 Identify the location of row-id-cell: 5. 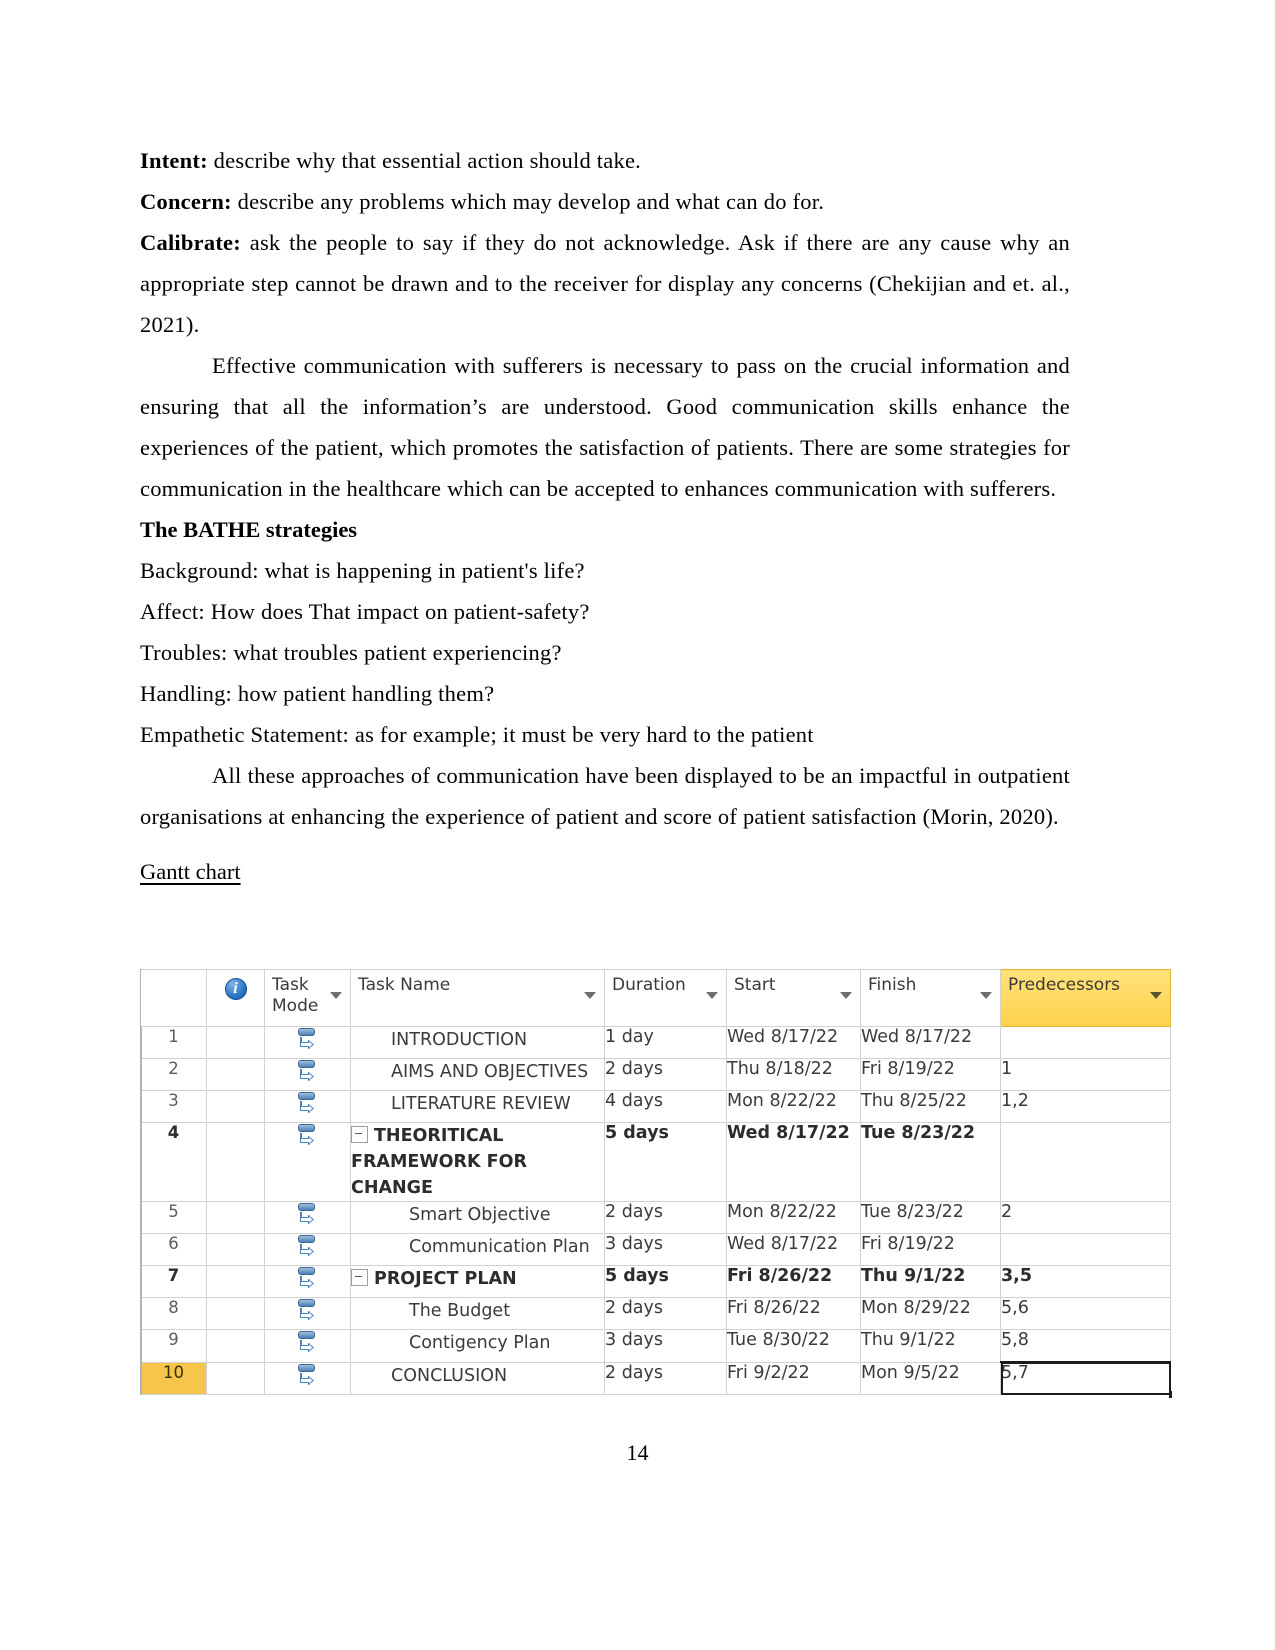
(173, 1217).